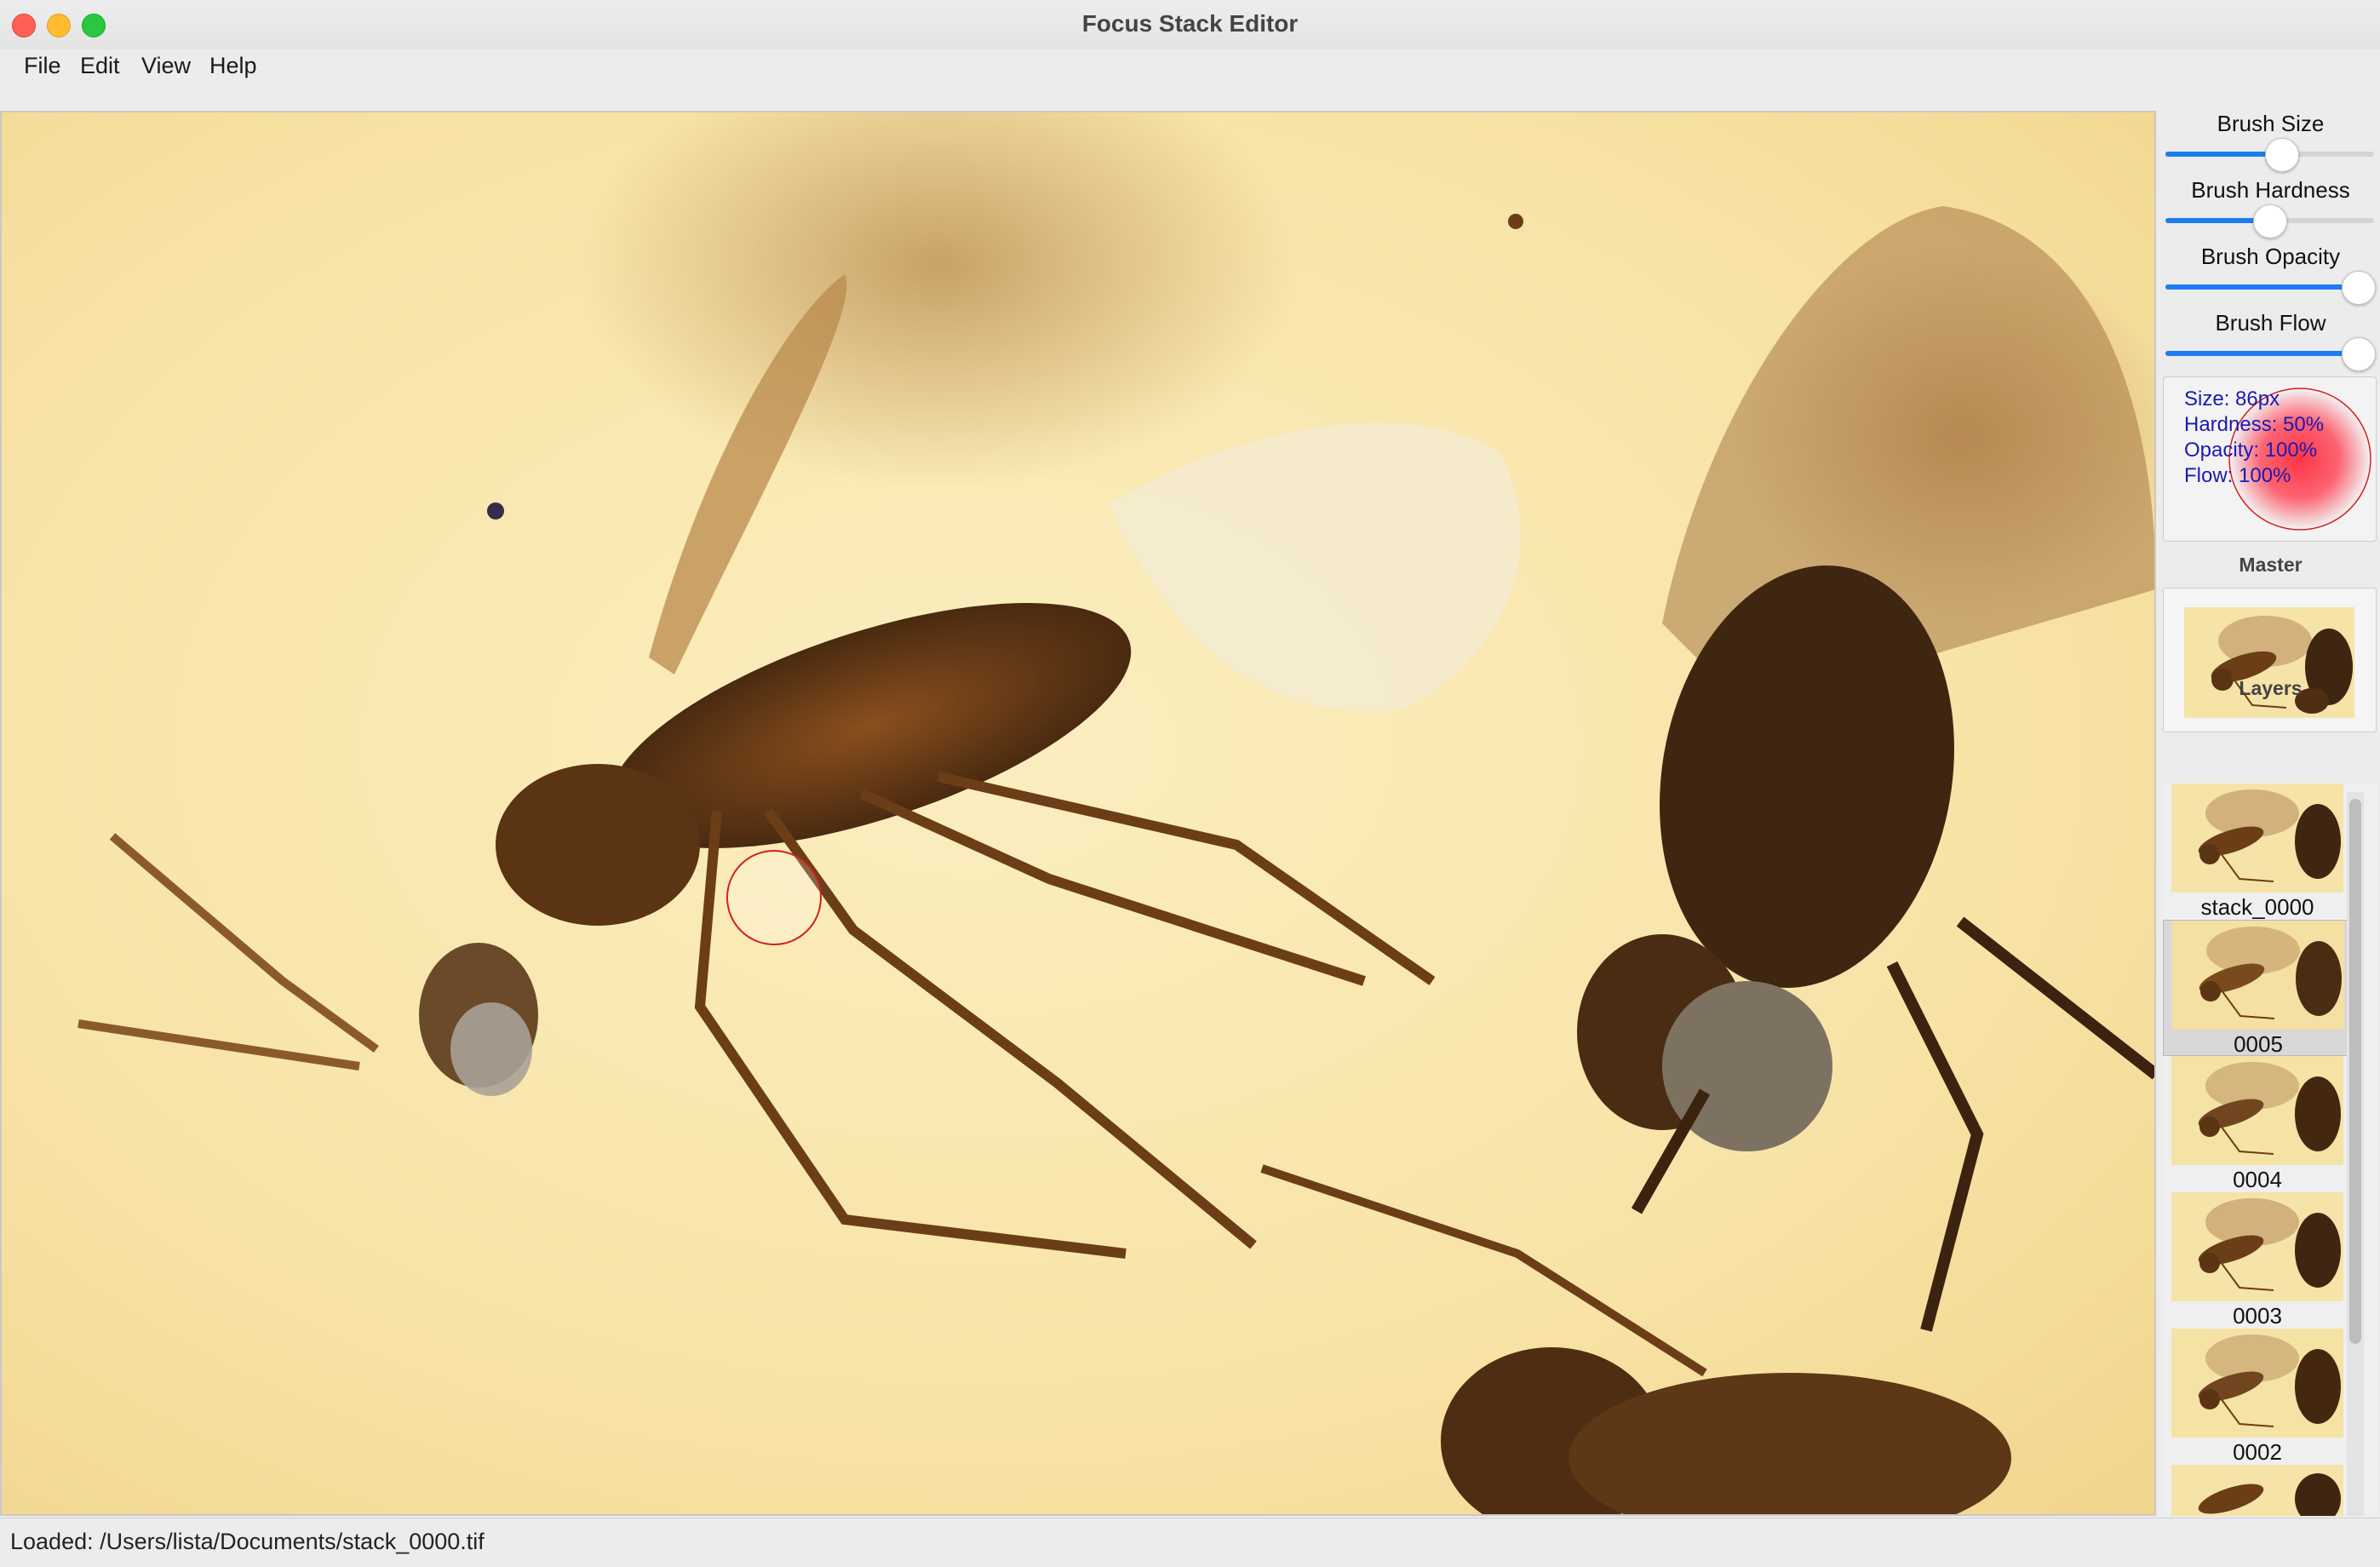 Image resolution: width=2380 pixels, height=1567 pixels. I want to click on layer-item-0004: 0004, so click(2258, 1124).